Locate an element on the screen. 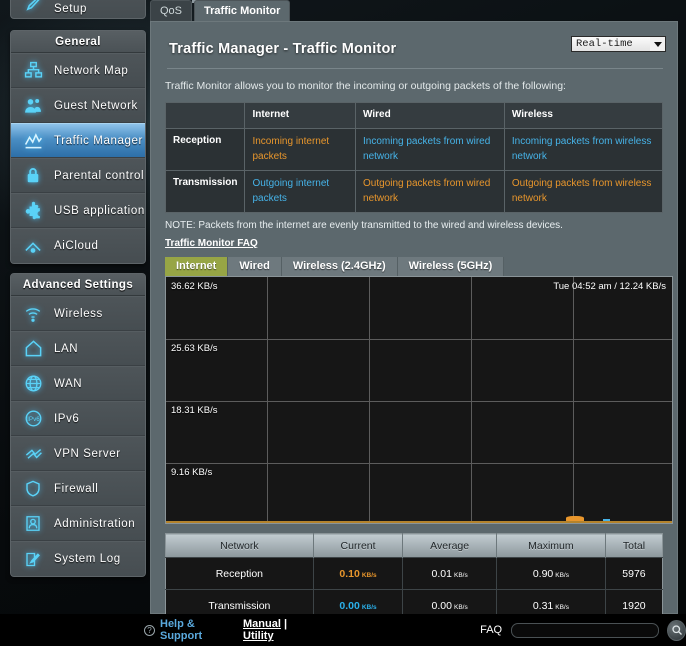  sidebar-item-label: Traffic Manager is located at coordinates (98, 140).